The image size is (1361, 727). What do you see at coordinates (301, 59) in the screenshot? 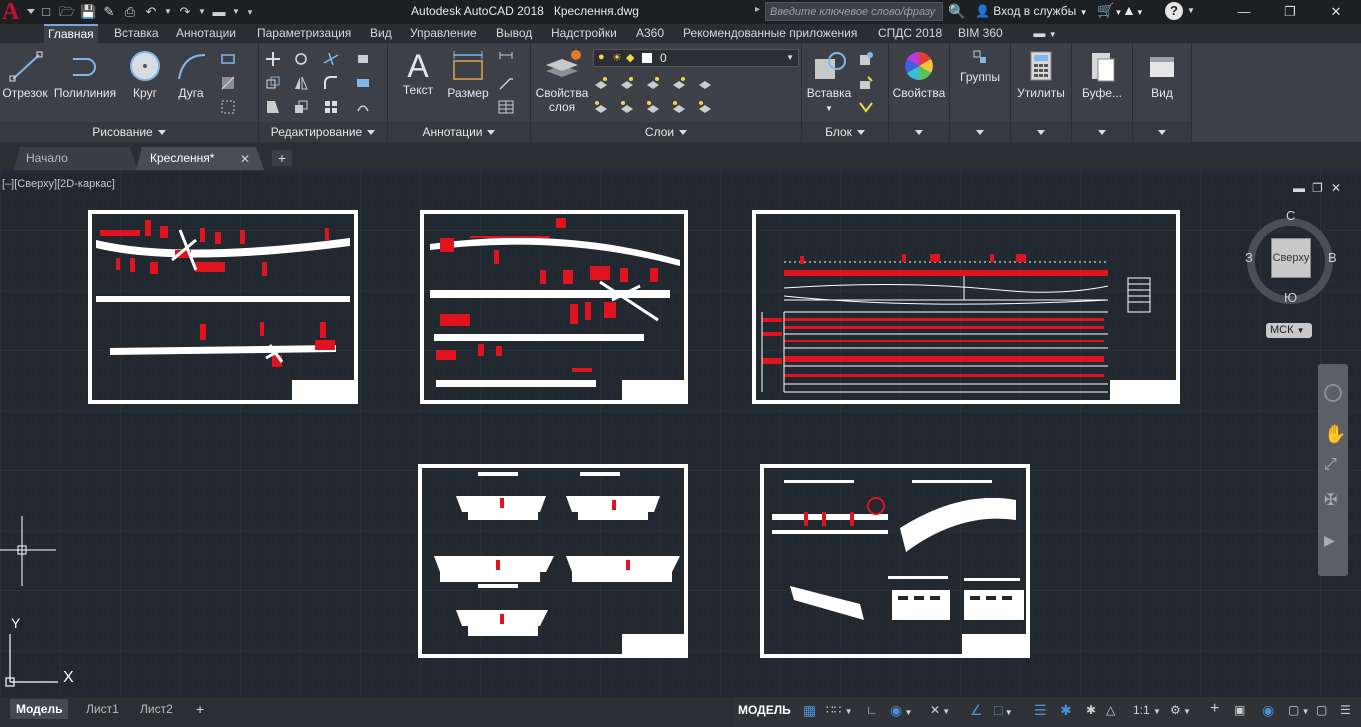
I see `rotate-icon` at bounding box center [301, 59].